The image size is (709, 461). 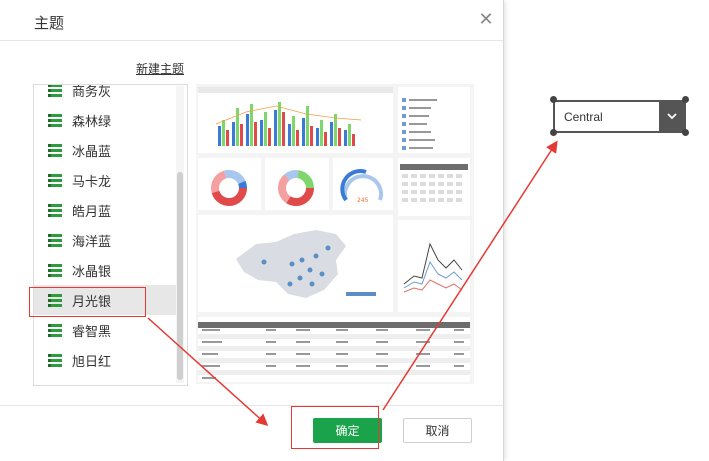 What do you see at coordinates (49, 23) in the screenshot?
I see `dialog-title: 主题` at bounding box center [49, 23].